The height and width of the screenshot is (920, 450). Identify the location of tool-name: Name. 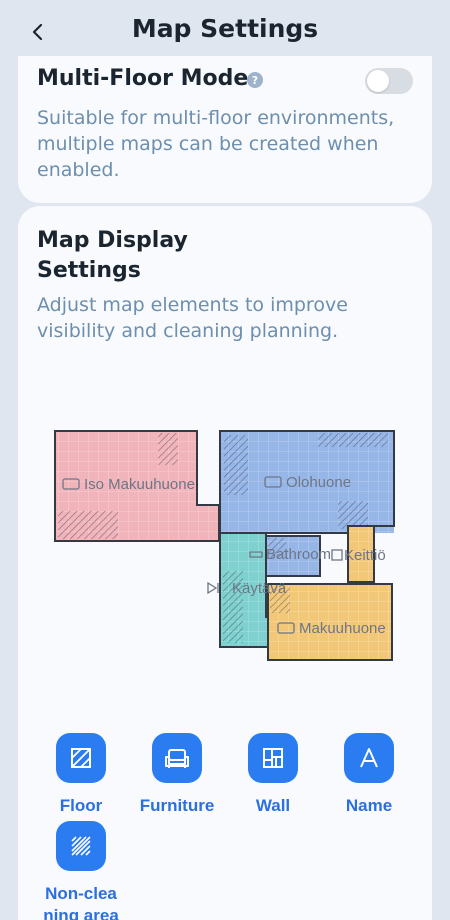
(369, 775).